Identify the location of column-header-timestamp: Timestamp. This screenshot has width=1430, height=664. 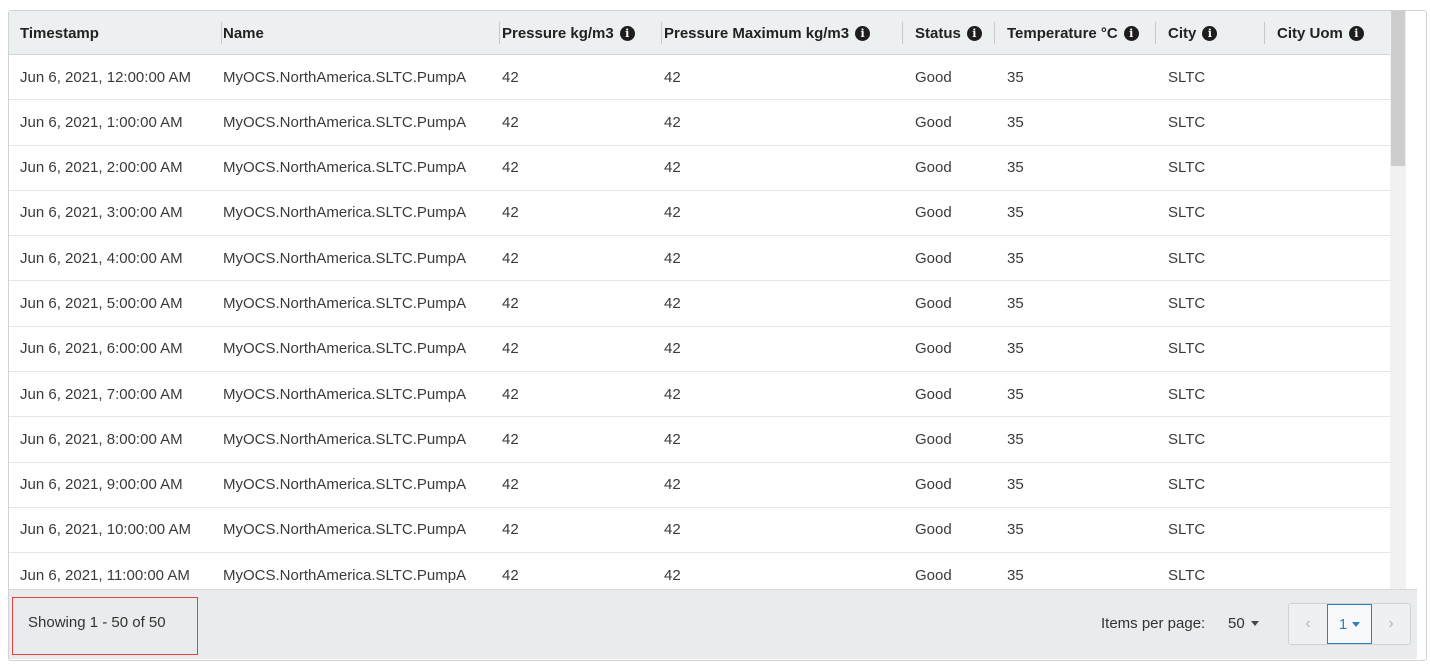
(110, 33).